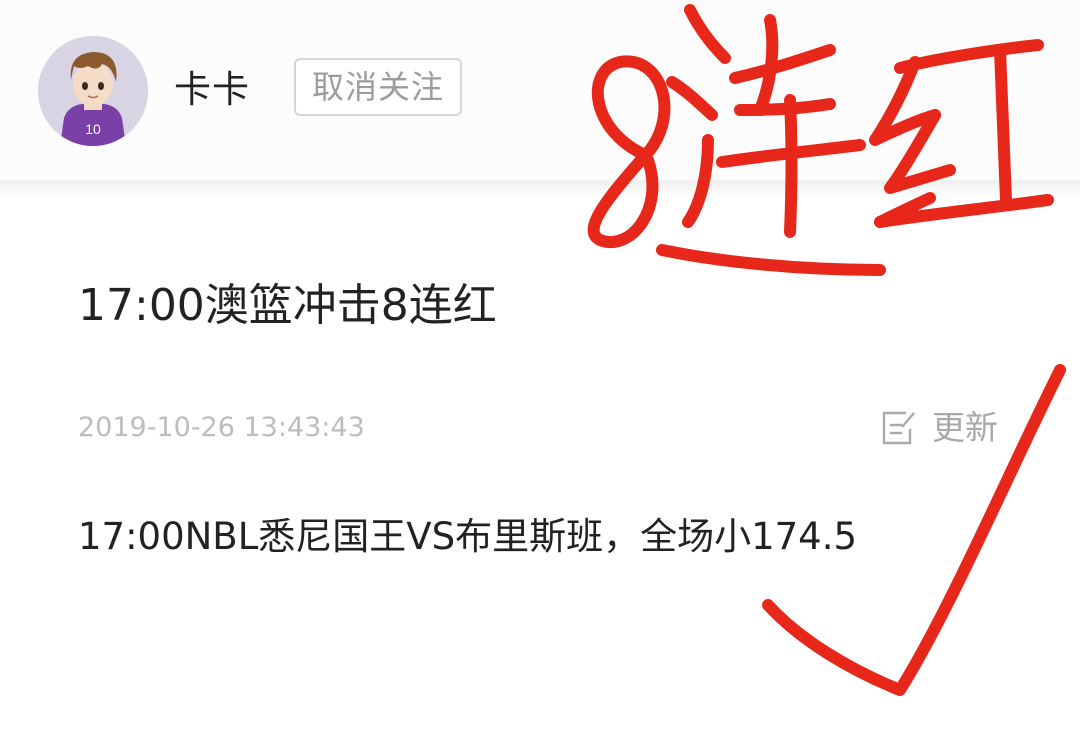 This screenshot has width=1080, height=735. I want to click on username: 卡卡, so click(212, 90).